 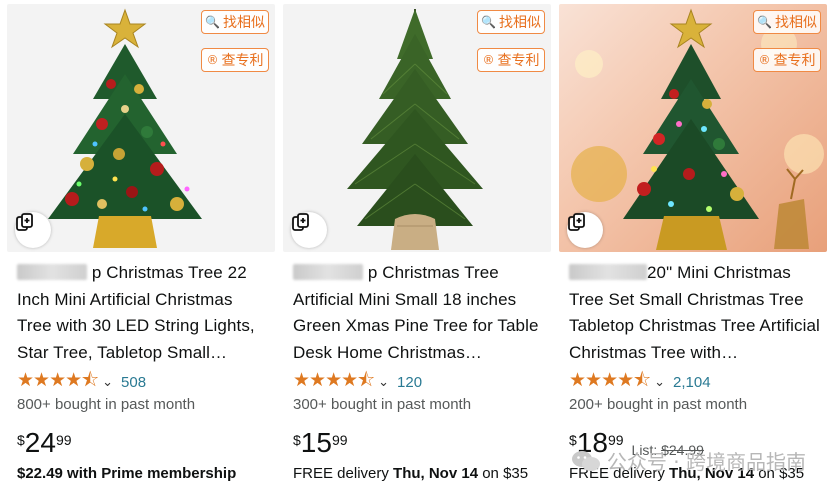 What do you see at coordinates (409, 382) in the screenshot?
I see `rating-count-link: 120` at bounding box center [409, 382].